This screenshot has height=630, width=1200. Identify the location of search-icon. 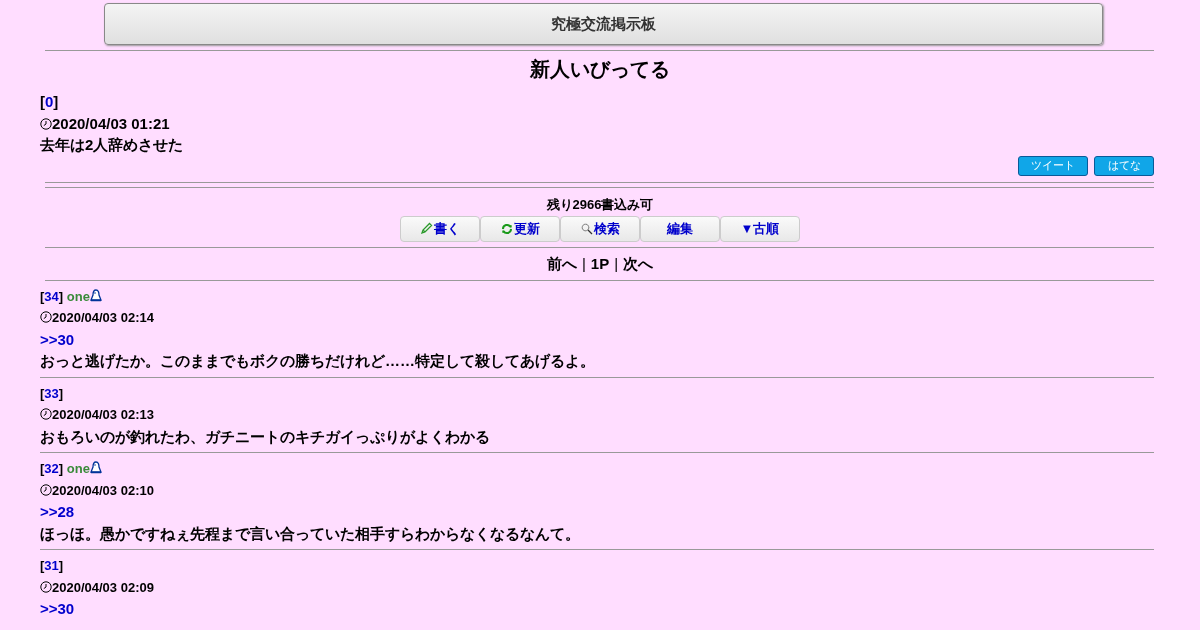
(586, 228).